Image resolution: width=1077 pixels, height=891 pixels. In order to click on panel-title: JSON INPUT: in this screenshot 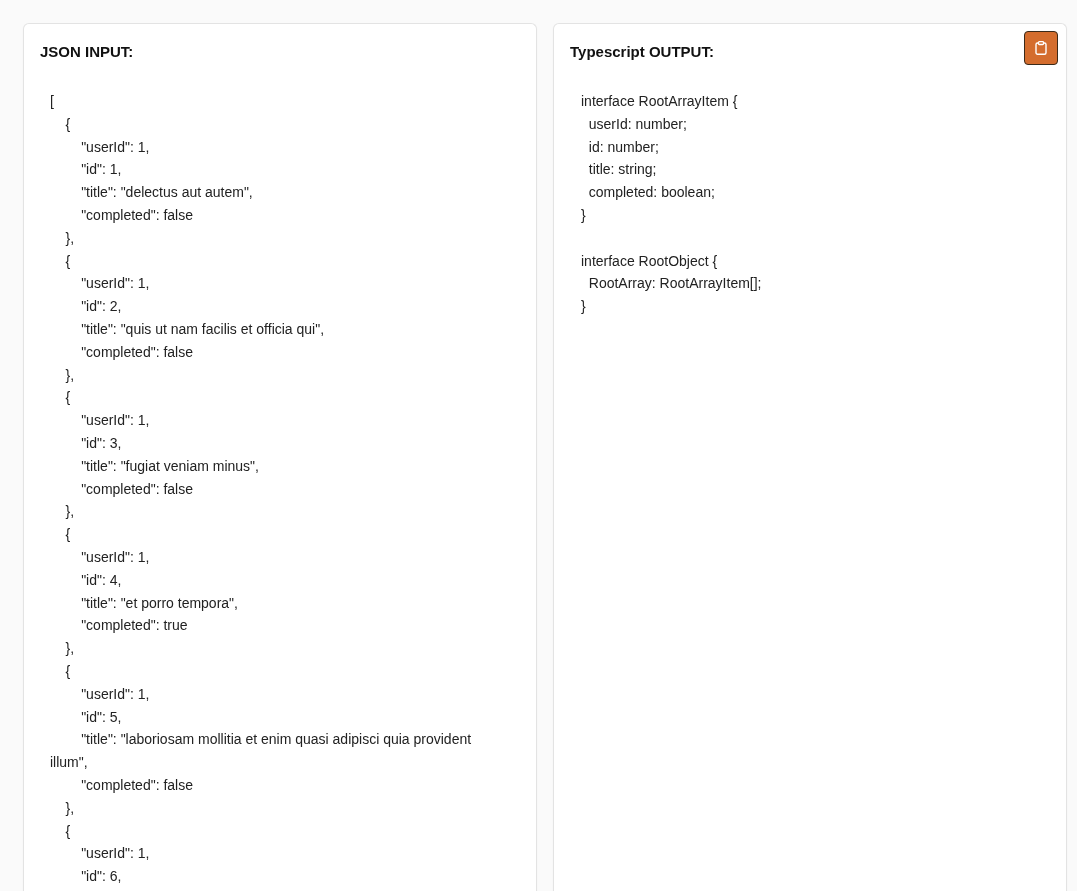, I will do `click(87, 52)`.